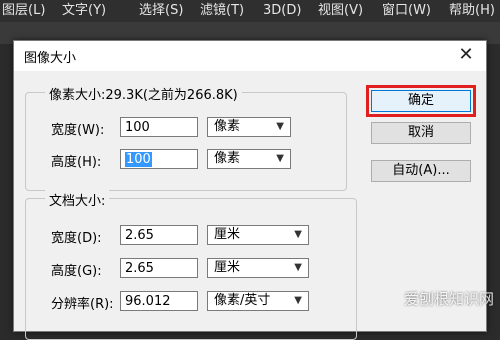 Image resolution: width=500 pixels, height=340 pixels. Describe the element at coordinates (76, 238) in the screenshot. I see `doc-width-label: 宽度(D):` at that location.